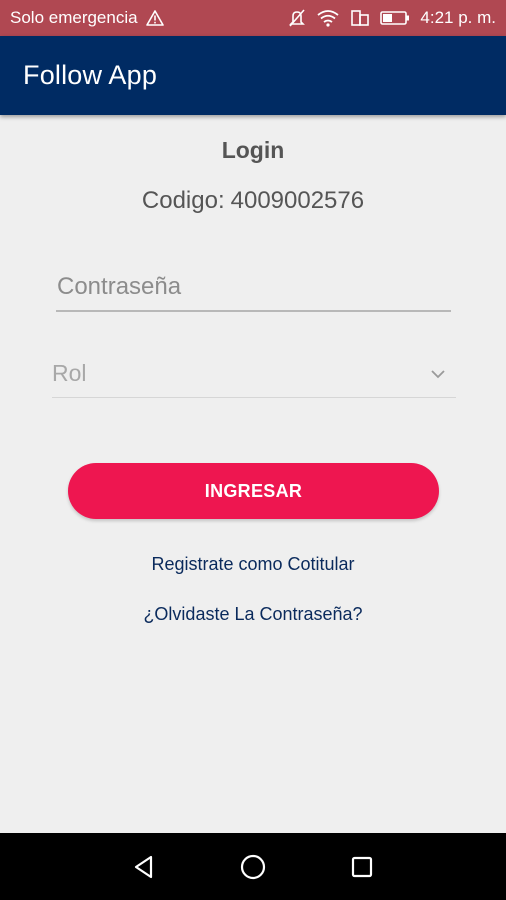  Describe the element at coordinates (253, 614) in the screenshot. I see `forgot-password-link: ¿Olvidaste La Contraseña?` at that location.